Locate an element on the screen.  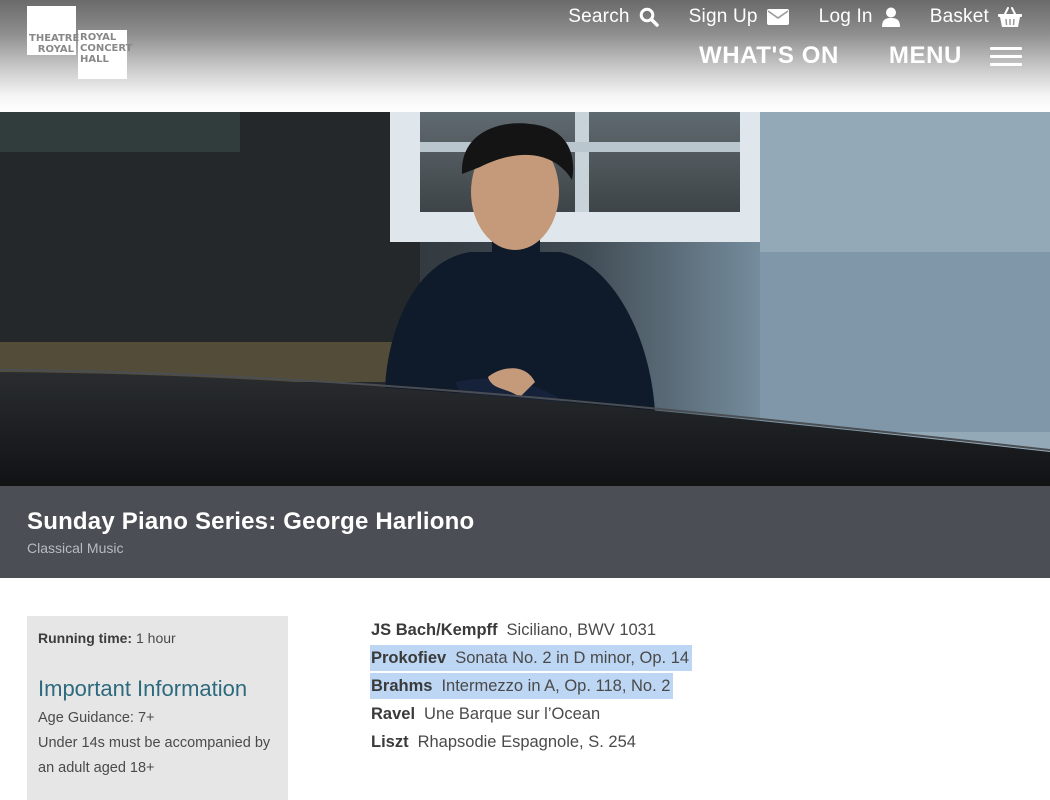
menu-link: MENU is located at coordinates (925, 56).